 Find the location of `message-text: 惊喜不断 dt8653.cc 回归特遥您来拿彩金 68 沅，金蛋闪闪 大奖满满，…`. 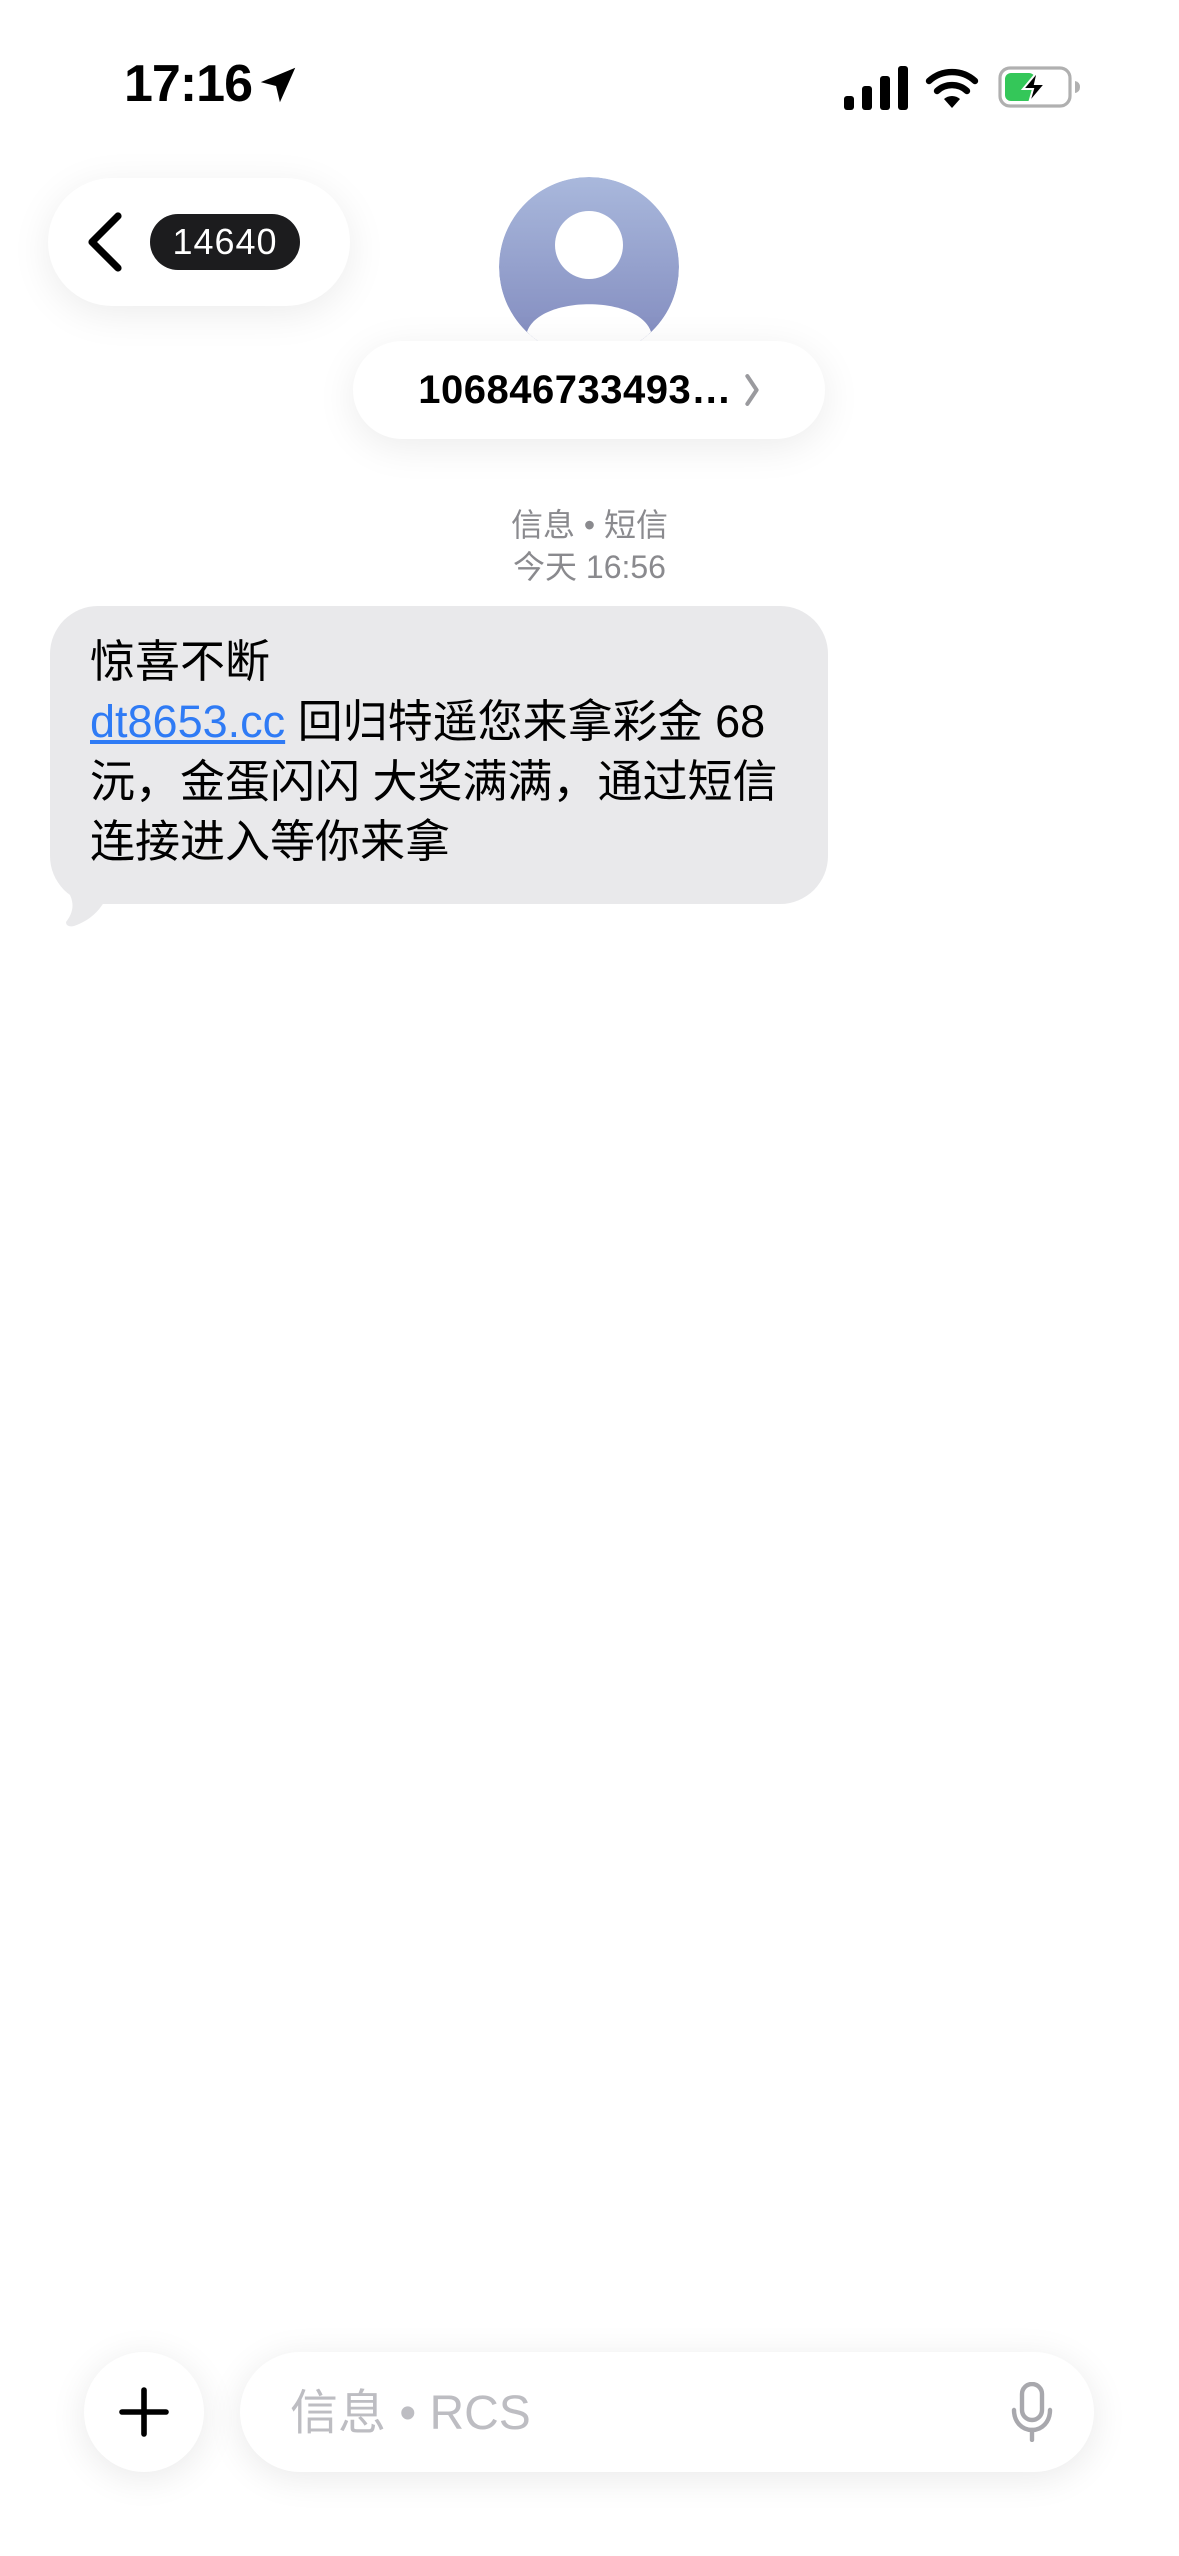

message-text: 惊喜不断 dt8653.cc 回归特遥您来拿彩金 68 沅，金蛋闪闪 大奖满满，… is located at coordinates (445, 752).